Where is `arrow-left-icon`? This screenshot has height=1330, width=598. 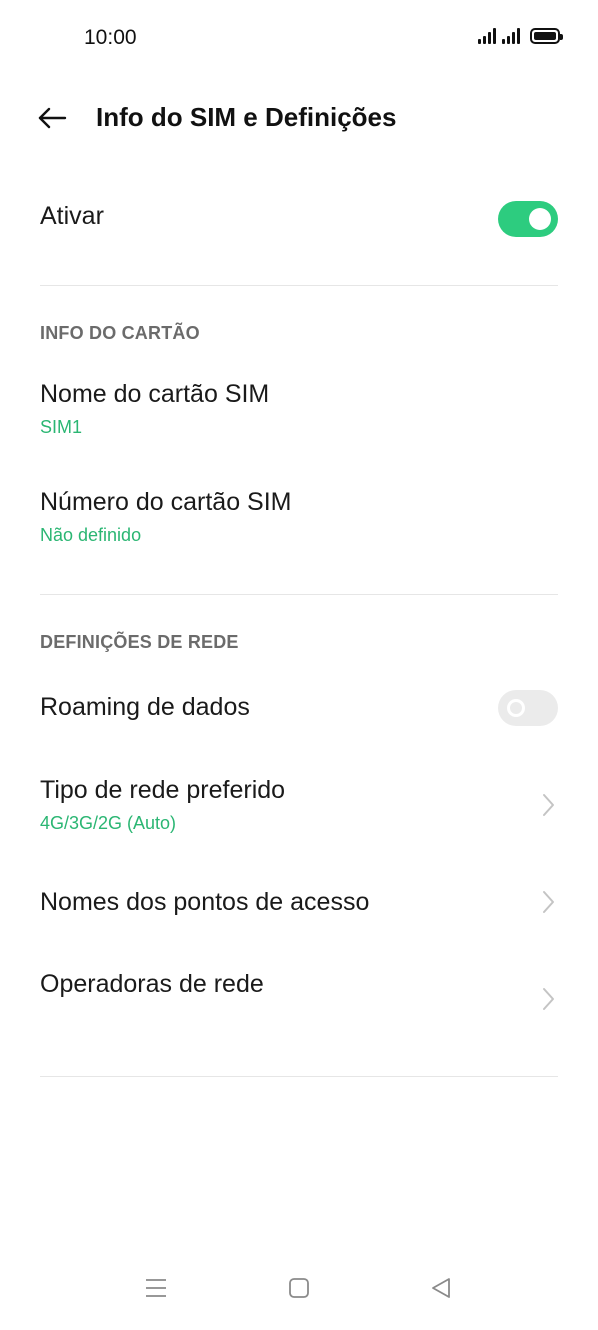
arrow-left-icon is located at coordinates (52, 118).